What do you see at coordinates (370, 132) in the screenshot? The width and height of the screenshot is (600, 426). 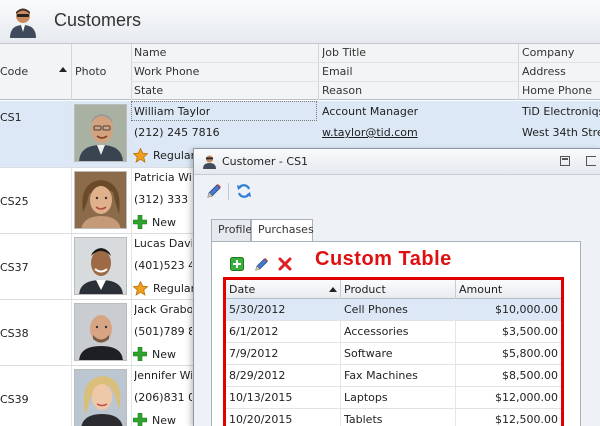 I see `row-email: w.taylor@tid.com` at bounding box center [370, 132].